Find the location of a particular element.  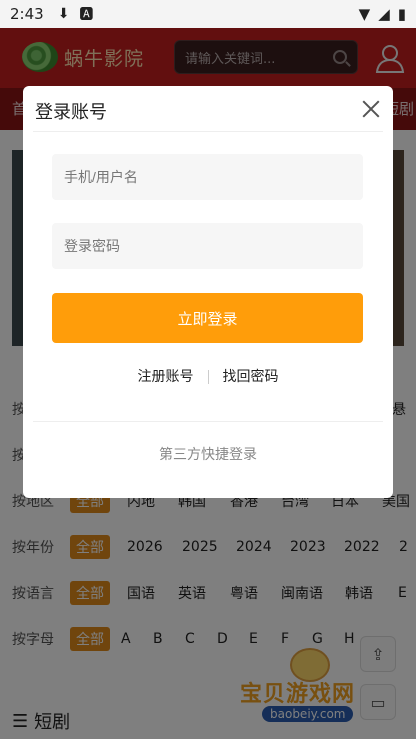

password-field is located at coordinates (207, 246).